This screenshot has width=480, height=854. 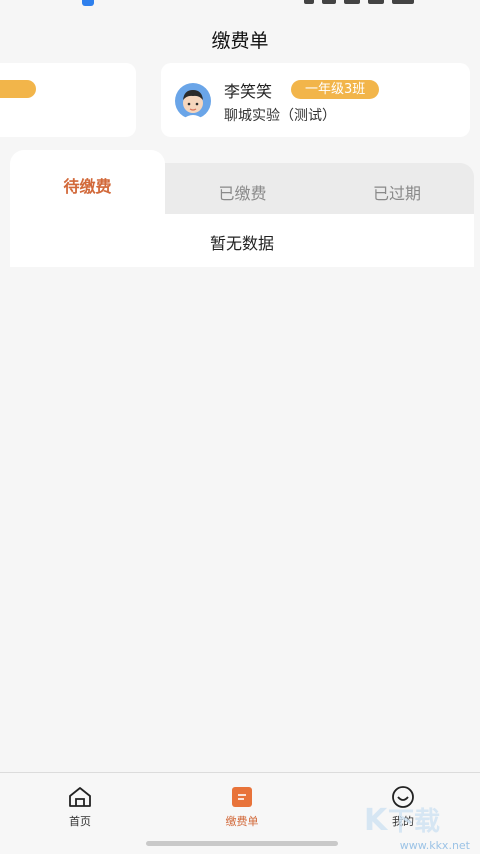 What do you see at coordinates (68, 100) in the screenshot?
I see `student-card-previous` at bounding box center [68, 100].